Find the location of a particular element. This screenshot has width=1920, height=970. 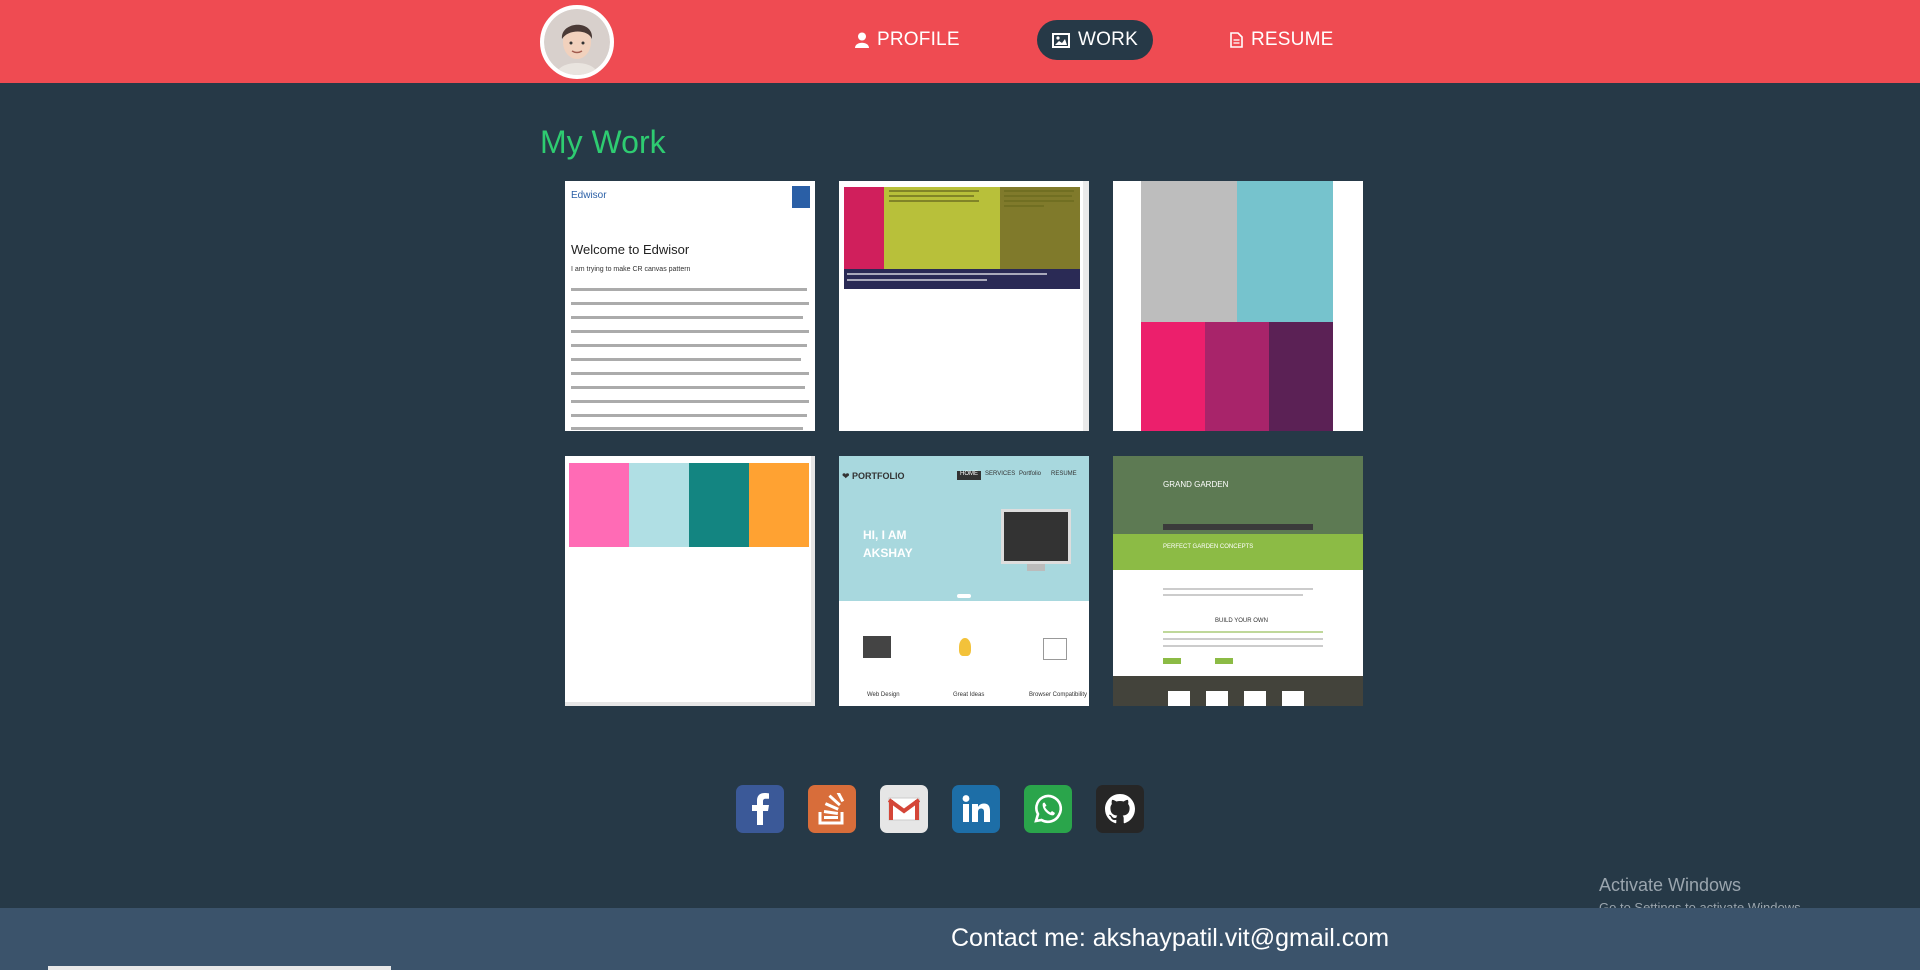

lightbulb-icon is located at coordinates (965, 647).